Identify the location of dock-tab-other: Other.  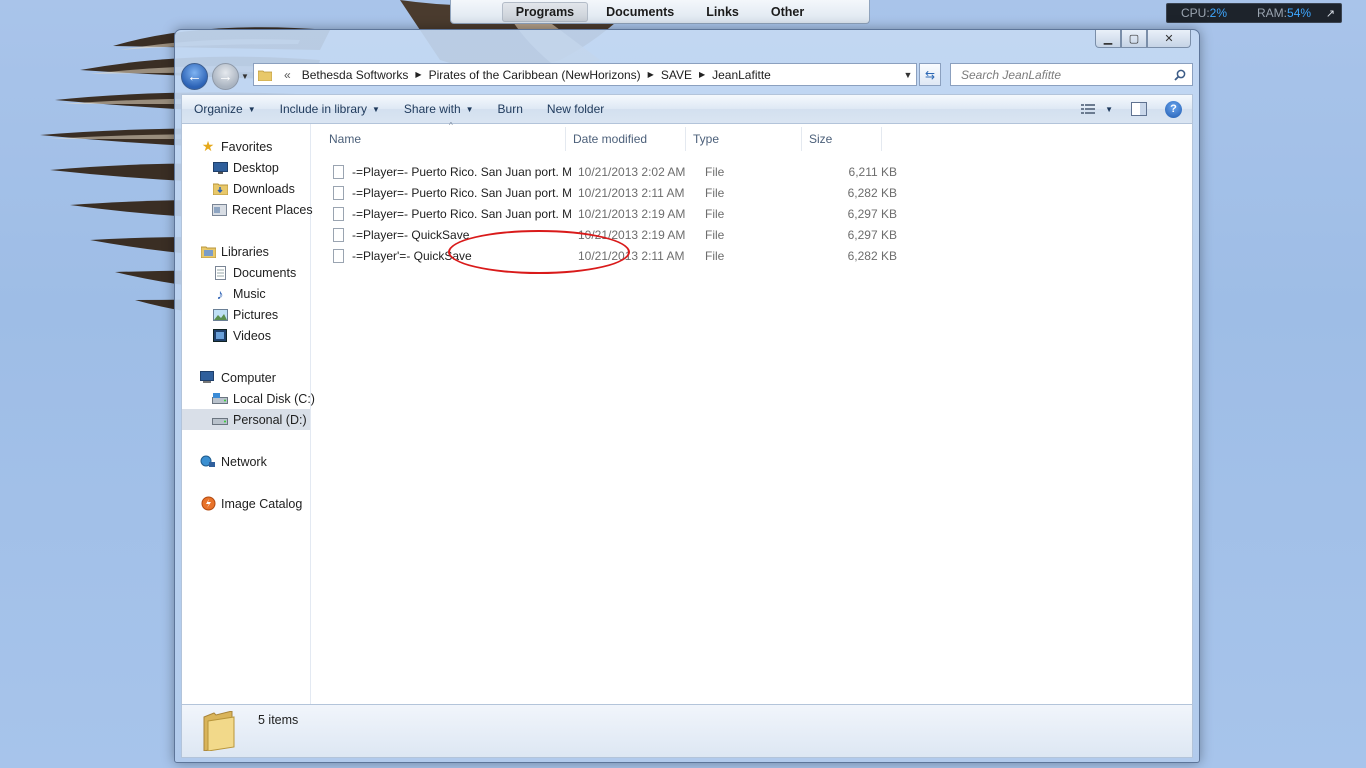
(787, 12).